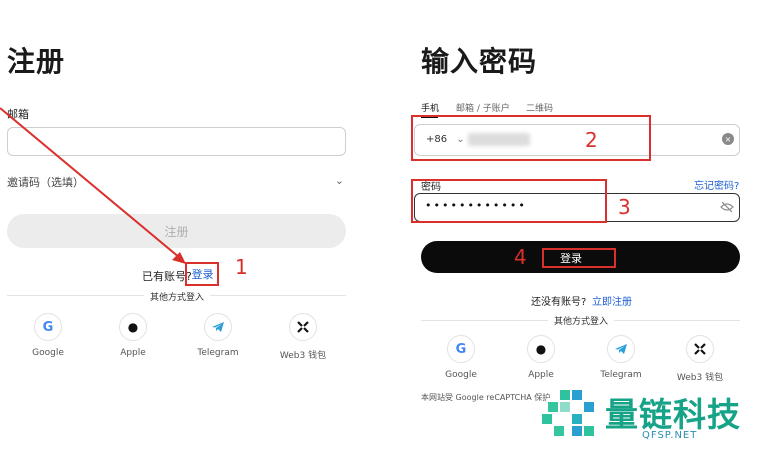  What do you see at coordinates (670, 435) in the screenshot?
I see `watermark-domain: QFSP.NET` at bounding box center [670, 435].